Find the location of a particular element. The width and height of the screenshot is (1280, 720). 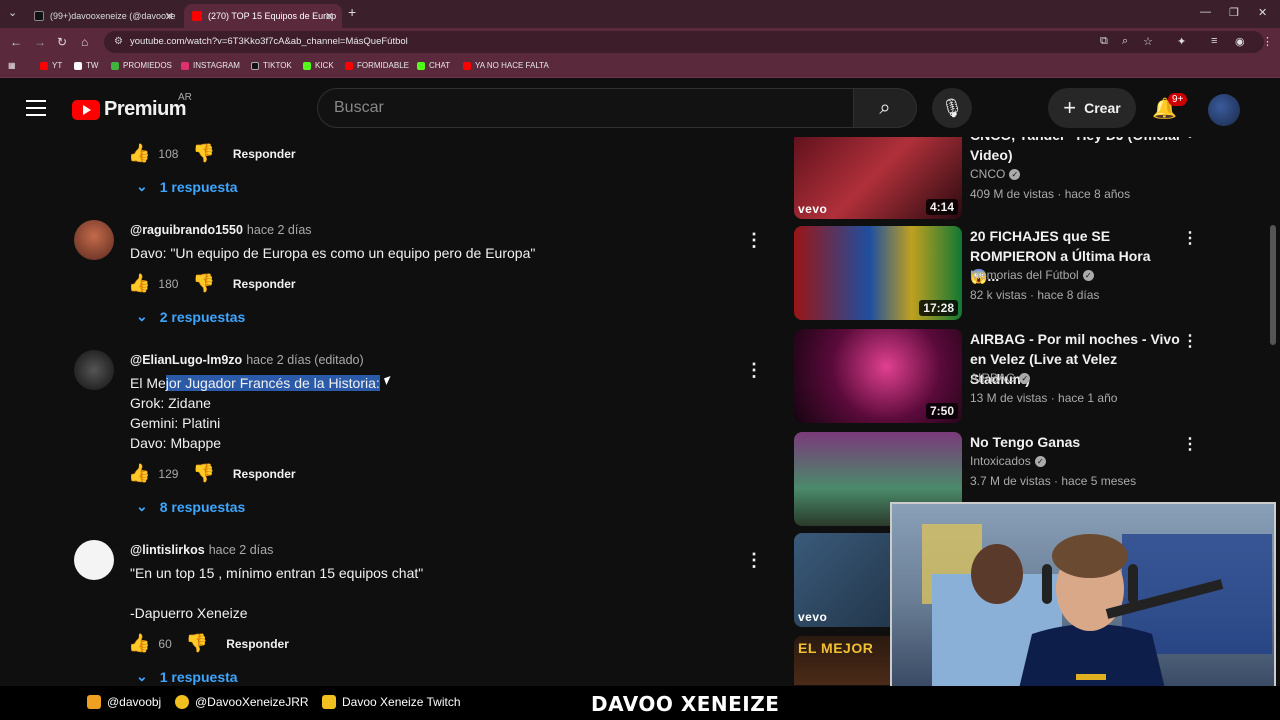

restore-icon: ❐ is located at coordinates (1234, 12).